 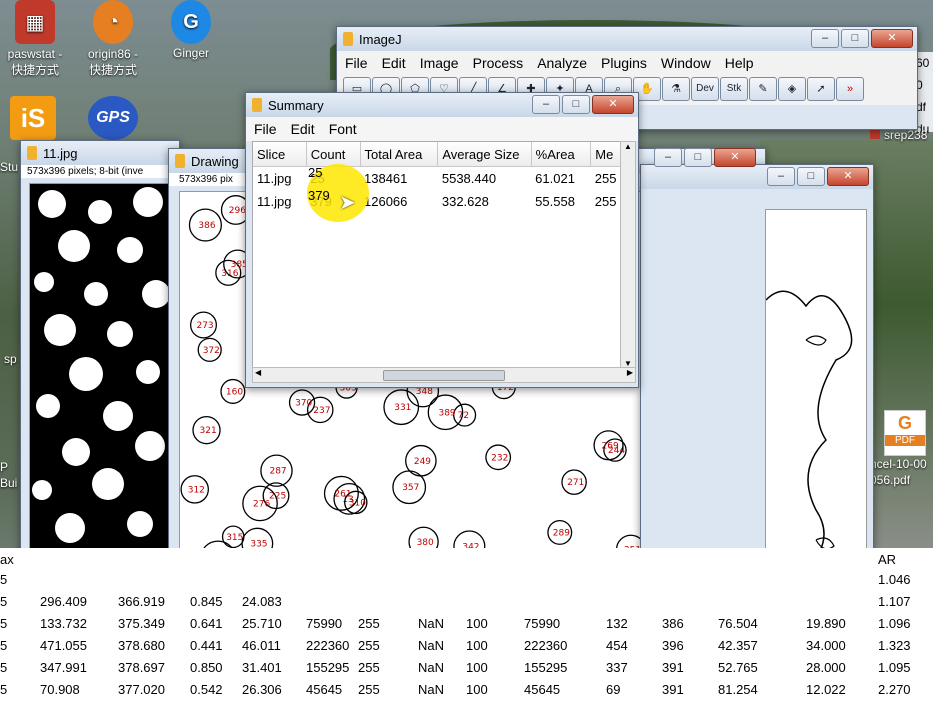 I want to click on particle-label: 249, so click(x=422, y=462).